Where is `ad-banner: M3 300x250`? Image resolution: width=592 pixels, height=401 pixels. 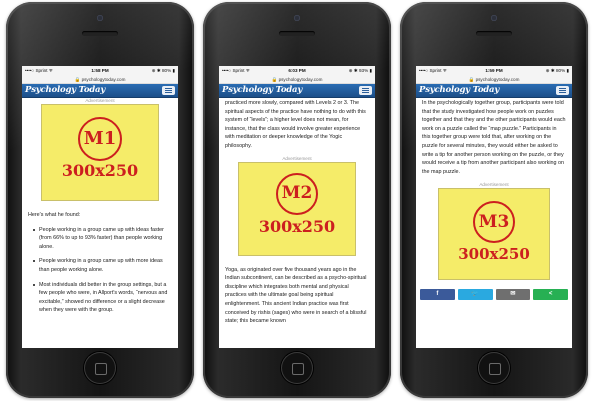
ad-banner: M3 300x250 is located at coordinates (494, 234).